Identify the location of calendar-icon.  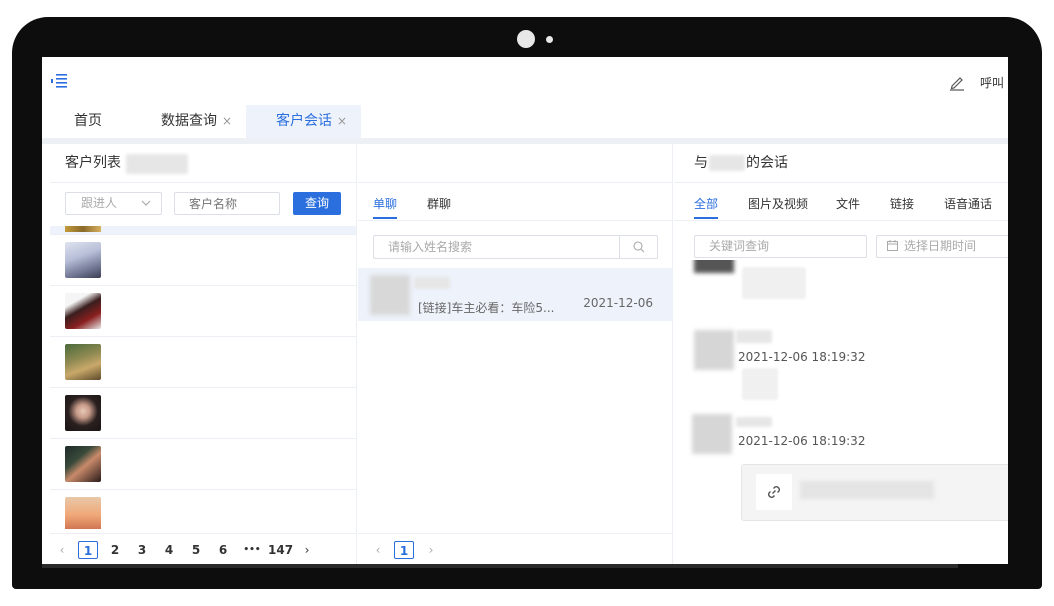
(892, 245).